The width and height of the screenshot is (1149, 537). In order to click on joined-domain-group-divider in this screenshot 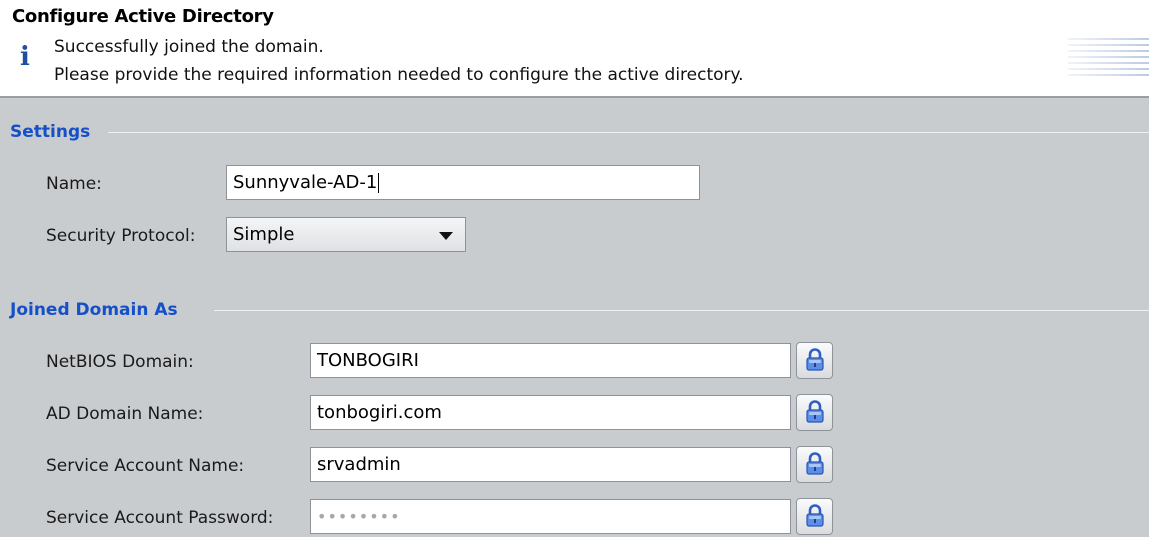, I will do `click(681, 310)`.